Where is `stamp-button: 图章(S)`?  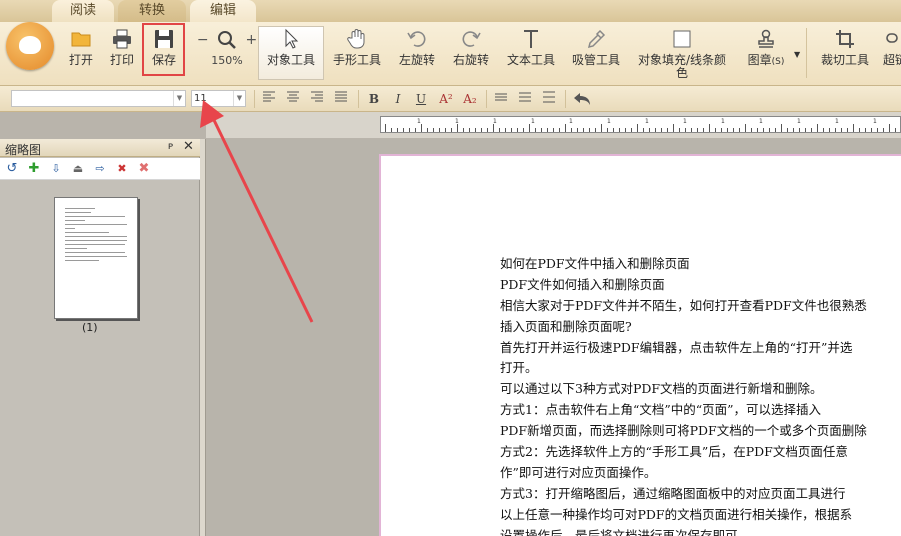
stamp-button: 图章(S) is located at coordinates (766, 54).